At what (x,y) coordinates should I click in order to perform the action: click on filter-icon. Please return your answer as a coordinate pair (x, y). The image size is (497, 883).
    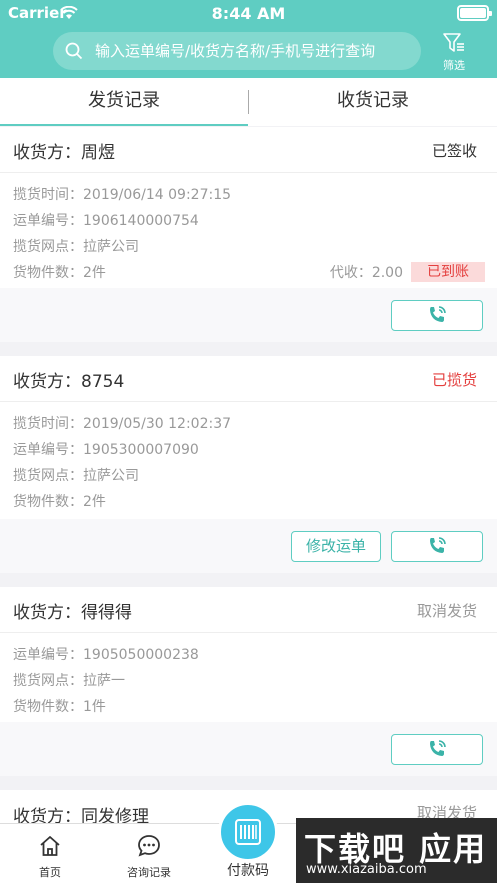
    Looking at the image, I should click on (454, 45).